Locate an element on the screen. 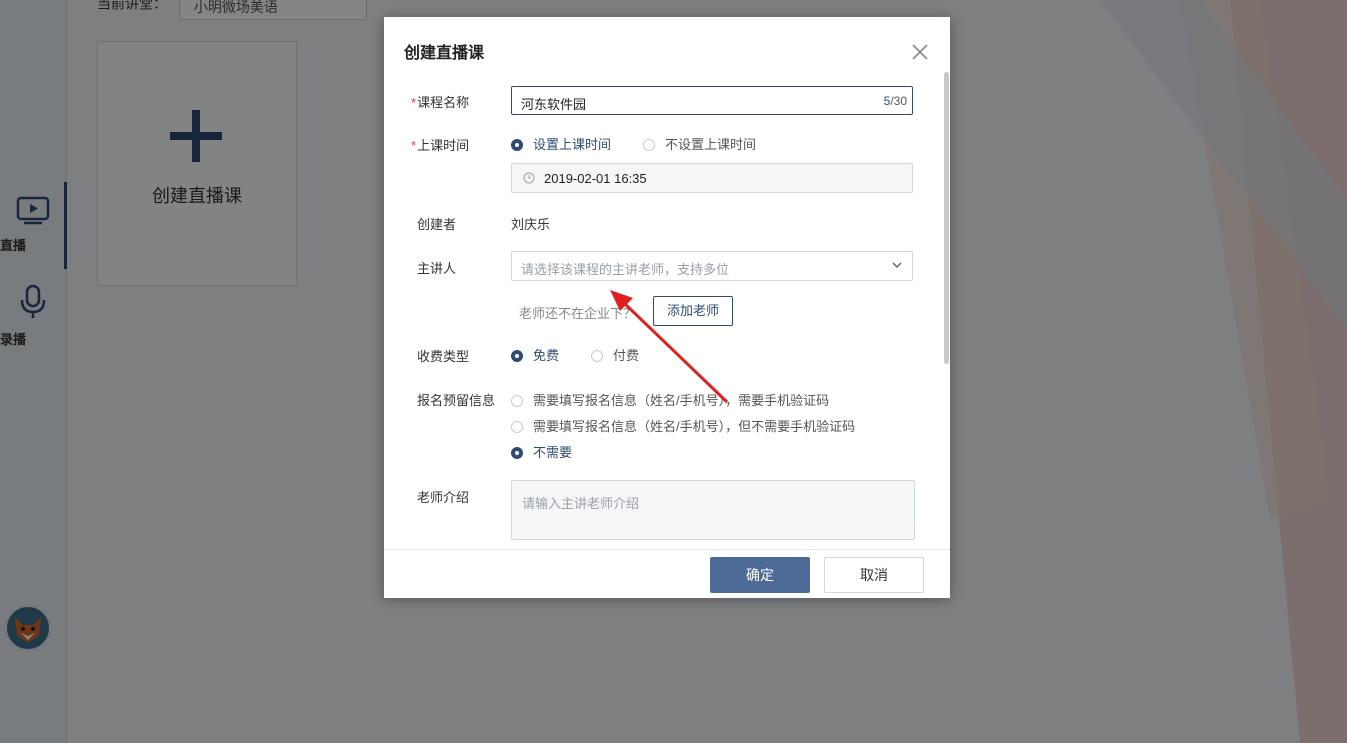  confirm-button: 确定 is located at coordinates (760, 575).